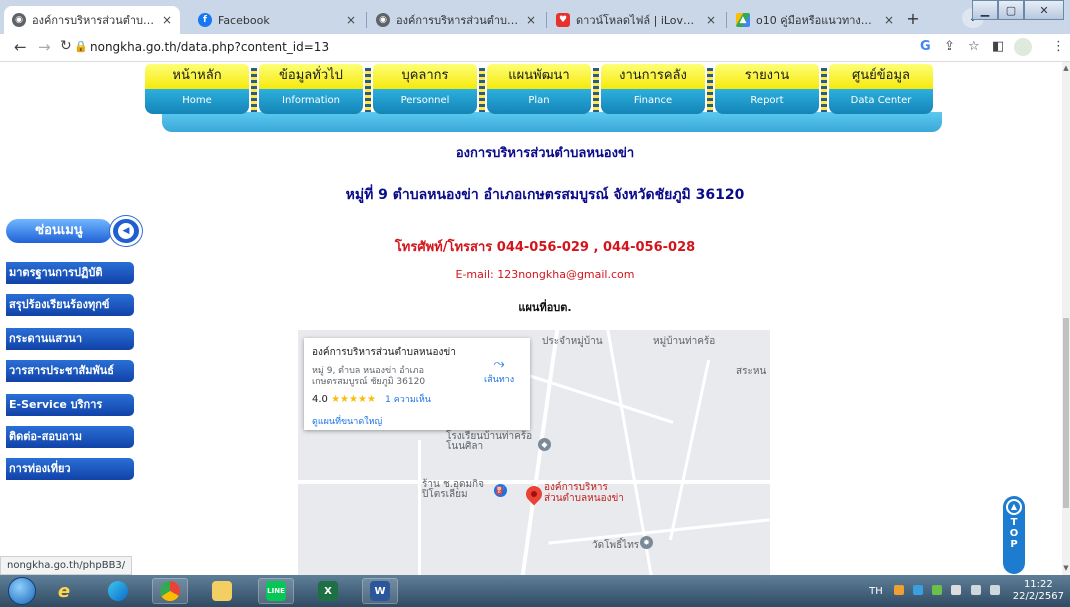 This screenshot has width=1070, height=607. Describe the element at coordinates (949, 46) in the screenshot. I see `share-icon: ⇪` at that location.